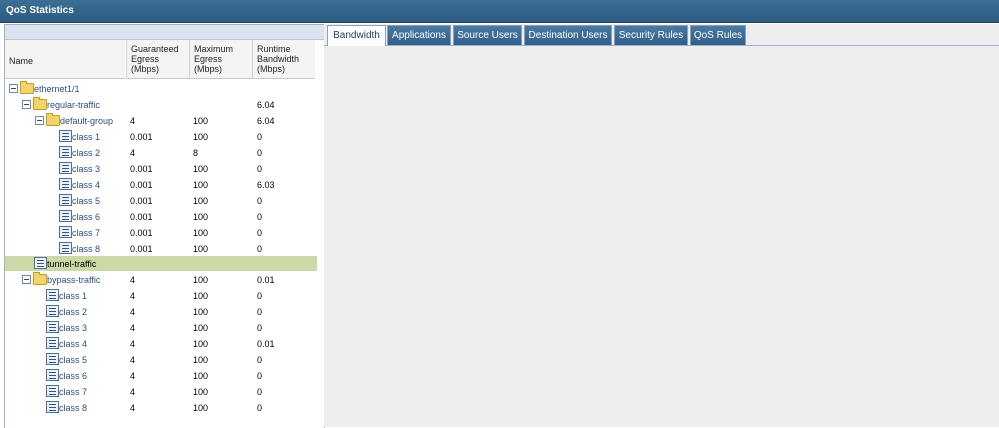  What do you see at coordinates (161, 391) in the screenshot?
I see `tree-row: class 7 4 100 0` at bounding box center [161, 391].